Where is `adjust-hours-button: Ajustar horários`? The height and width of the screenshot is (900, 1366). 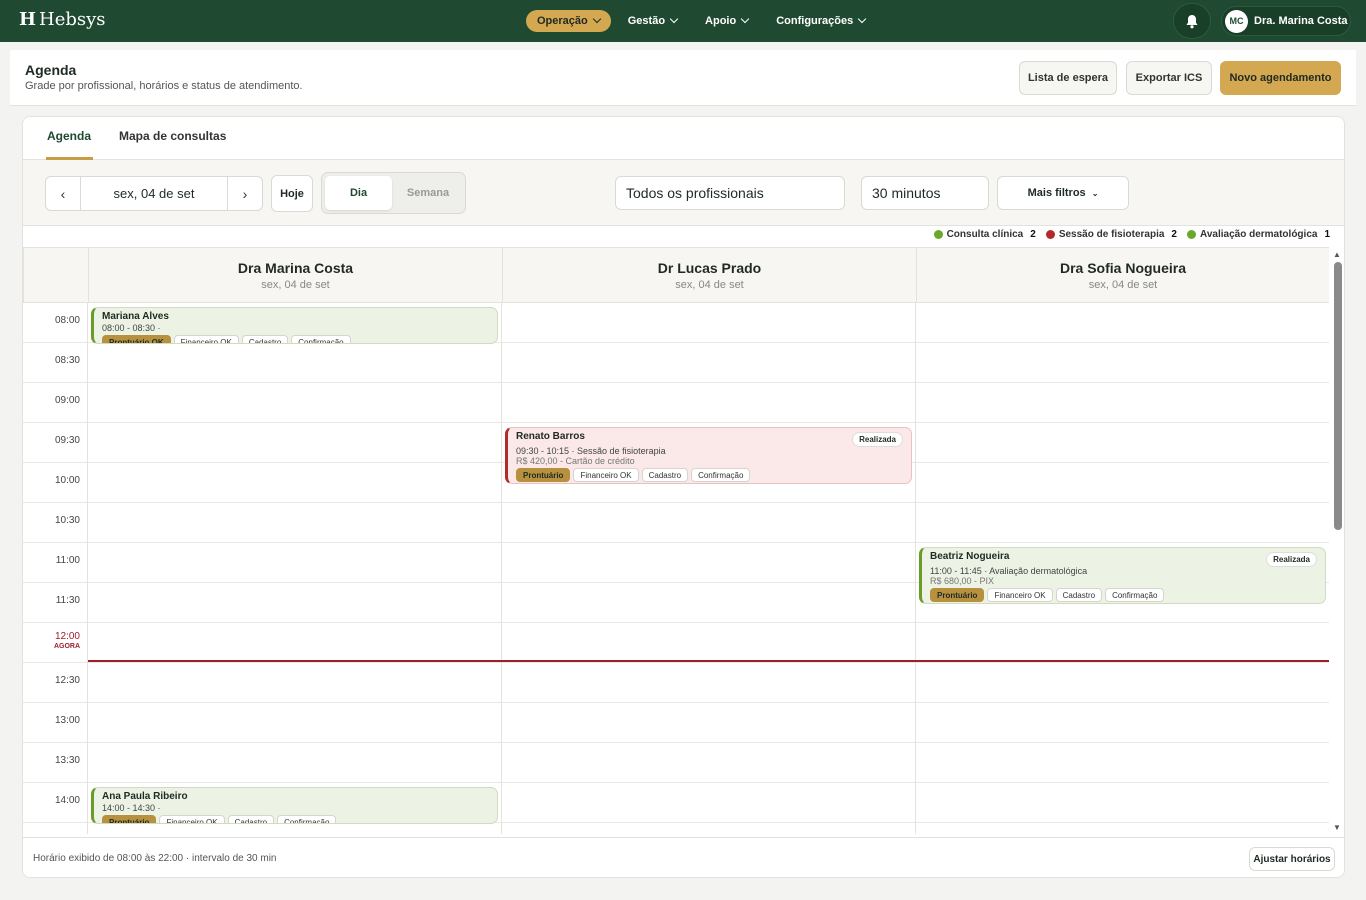
adjust-hours-button: Ajustar horários is located at coordinates (1292, 859).